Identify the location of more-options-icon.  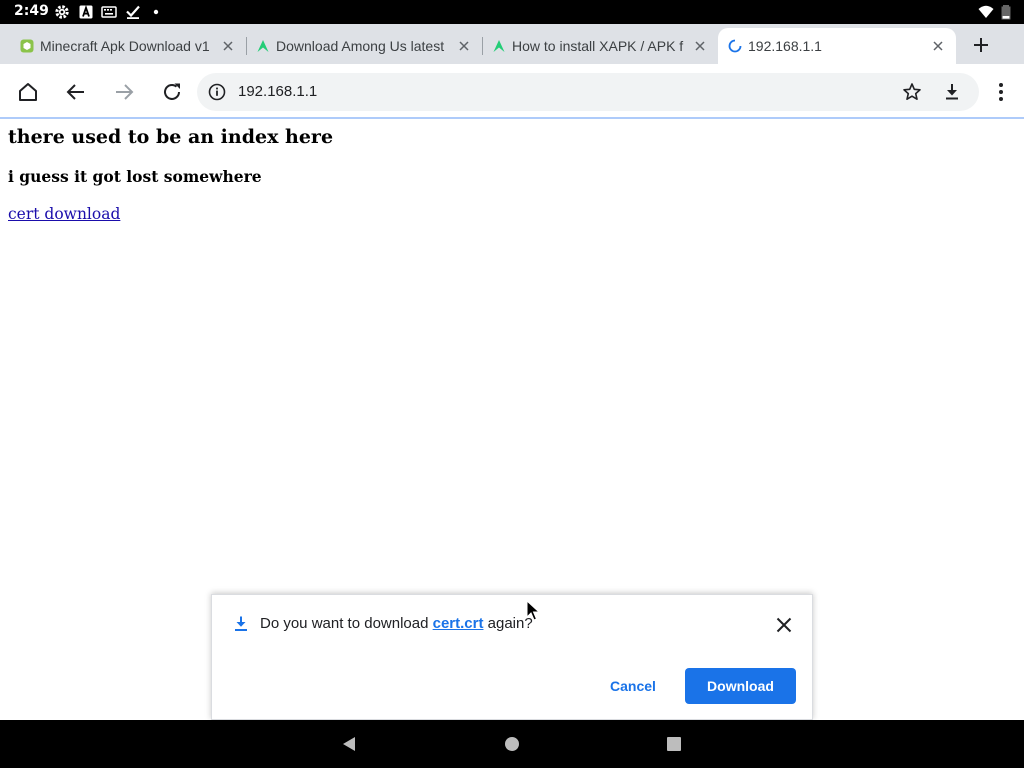
(1001, 92).